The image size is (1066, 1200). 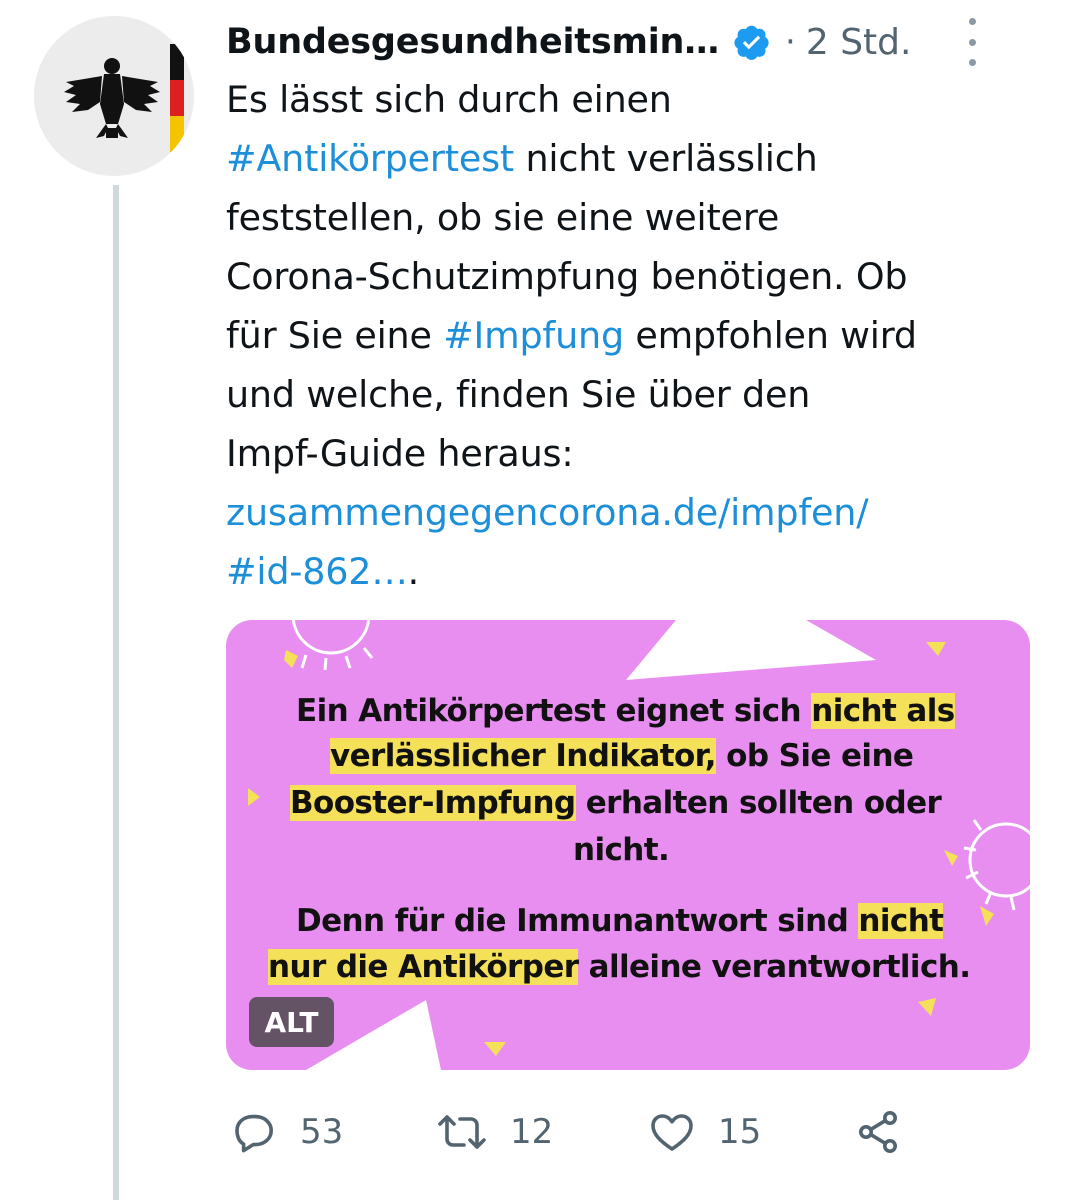 I want to click on image-text-line: verlässlicher Indikator, ob Sie eine, so click(x=622, y=756).